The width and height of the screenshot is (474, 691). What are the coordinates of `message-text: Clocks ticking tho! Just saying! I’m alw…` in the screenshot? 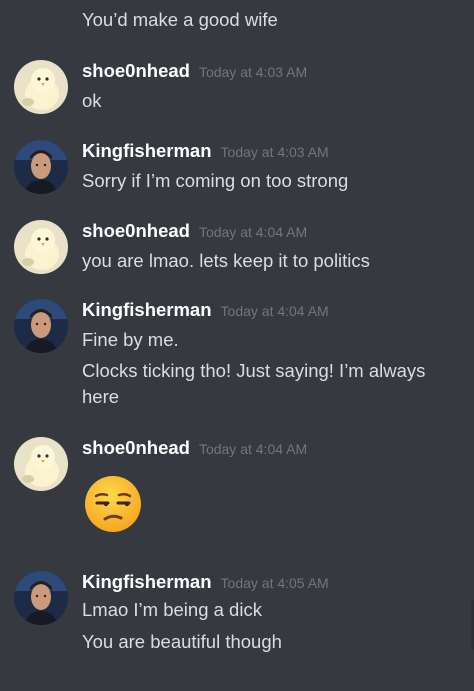 It's located at (254, 370).